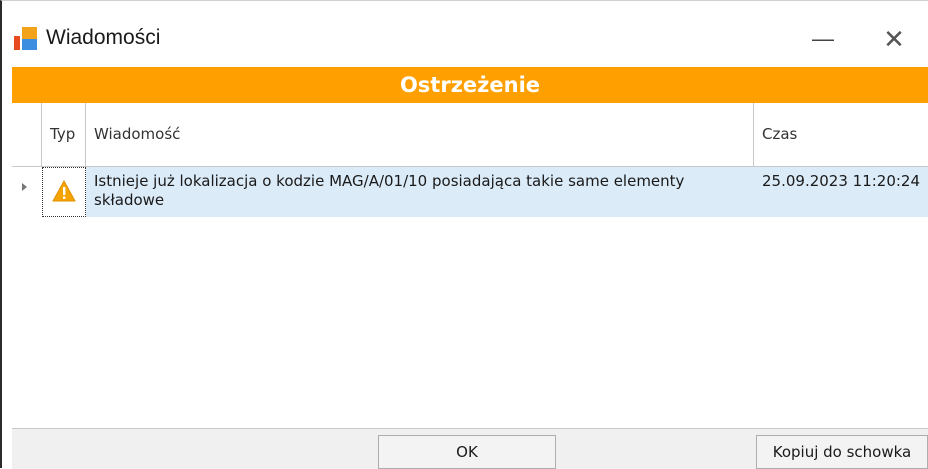  Describe the element at coordinates (27, 192) in the screenshot. I see `row-indicator` at that location.